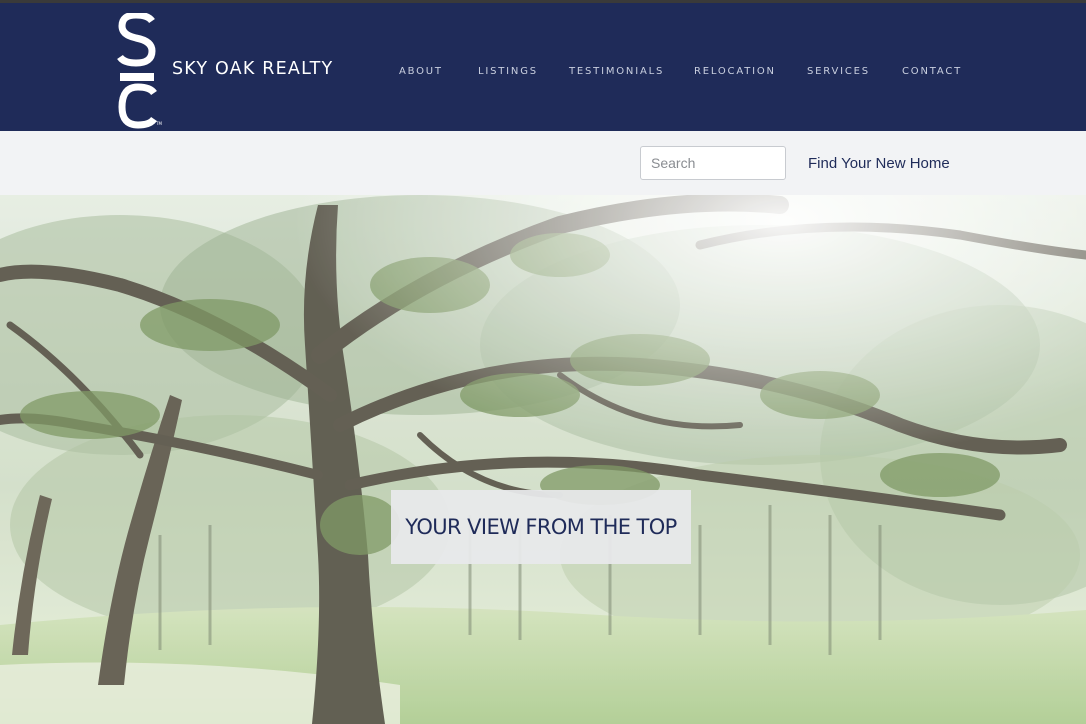  I want to click on nav-services: SERVICES, so click(838, 71).